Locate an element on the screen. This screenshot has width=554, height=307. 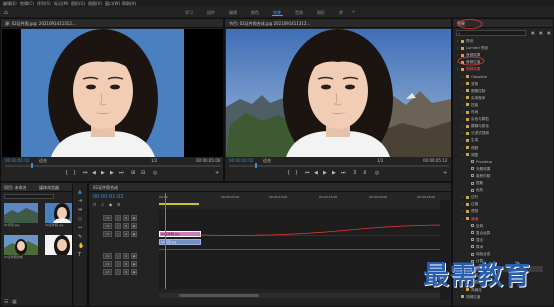
track-label: V2 is located at coordinates (107, 226).